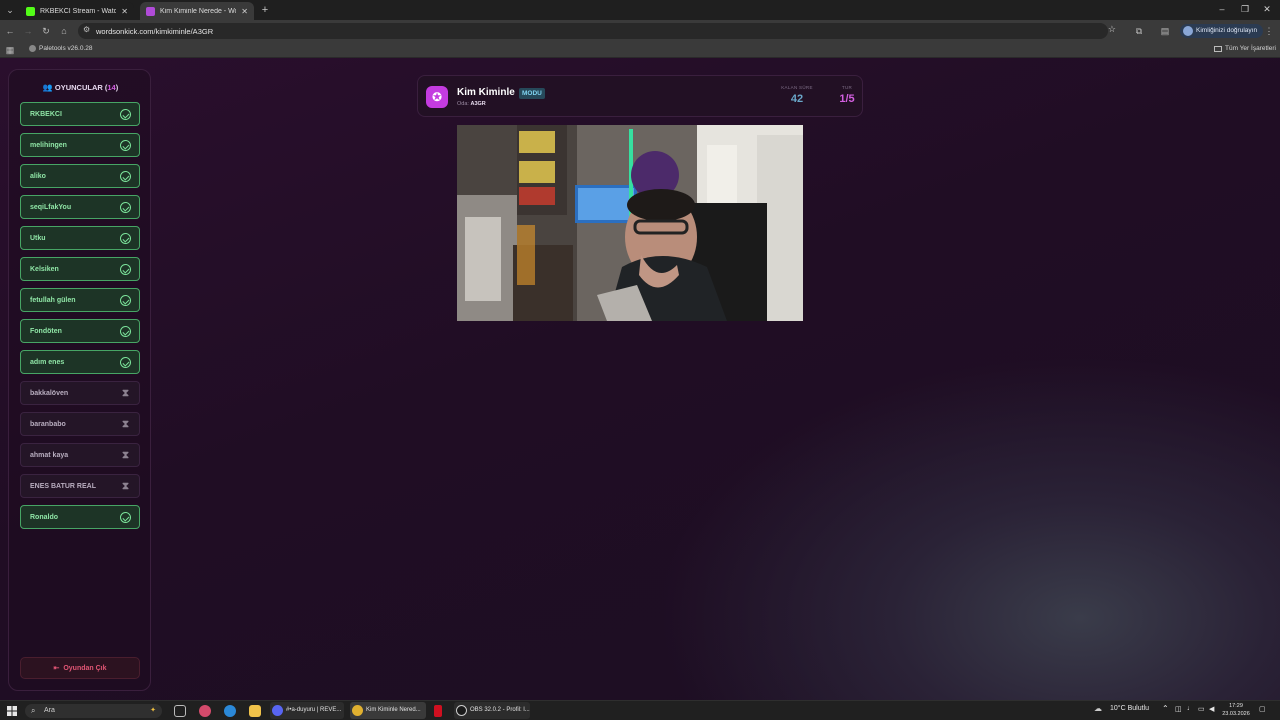  What do you see at coordinates (1188, 31) in the screenshot?
I see `avatar` at bounding box center [1188, 31].